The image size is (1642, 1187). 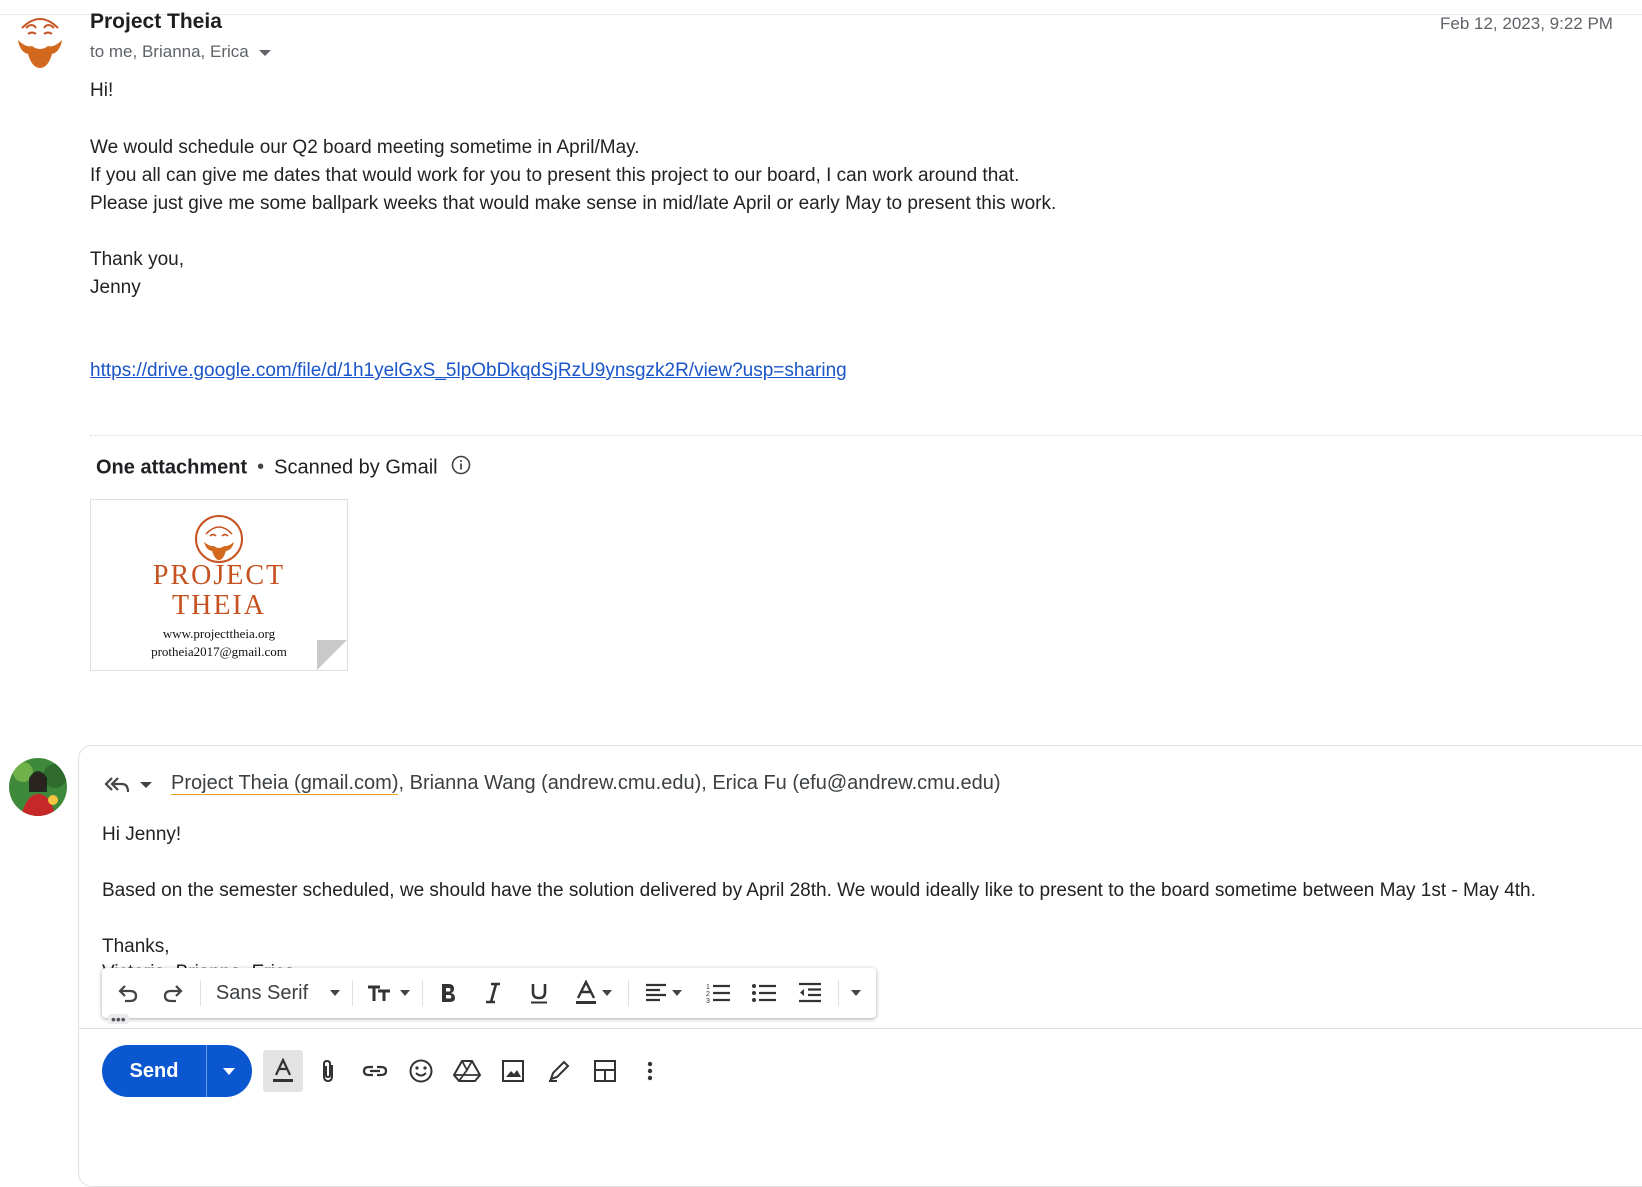 What do you see at coordinates (141, 835) in the screenshot?
I see `reply-greeting: Hi Jenny!` at bounding box center [141, 835].